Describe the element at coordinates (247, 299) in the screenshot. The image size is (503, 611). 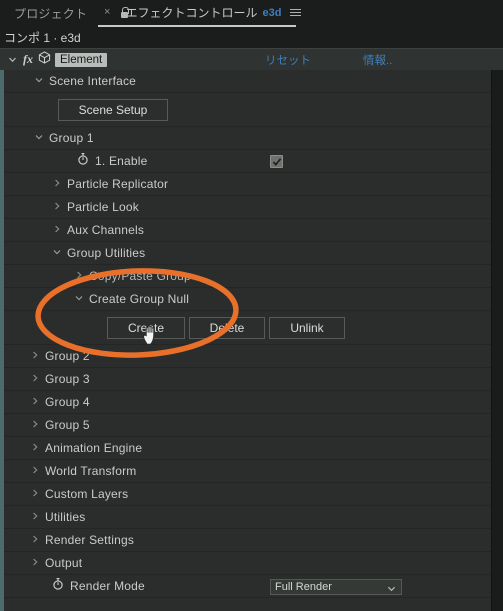
I see `tree-row-create-group-null: Create Group Null` at that location.